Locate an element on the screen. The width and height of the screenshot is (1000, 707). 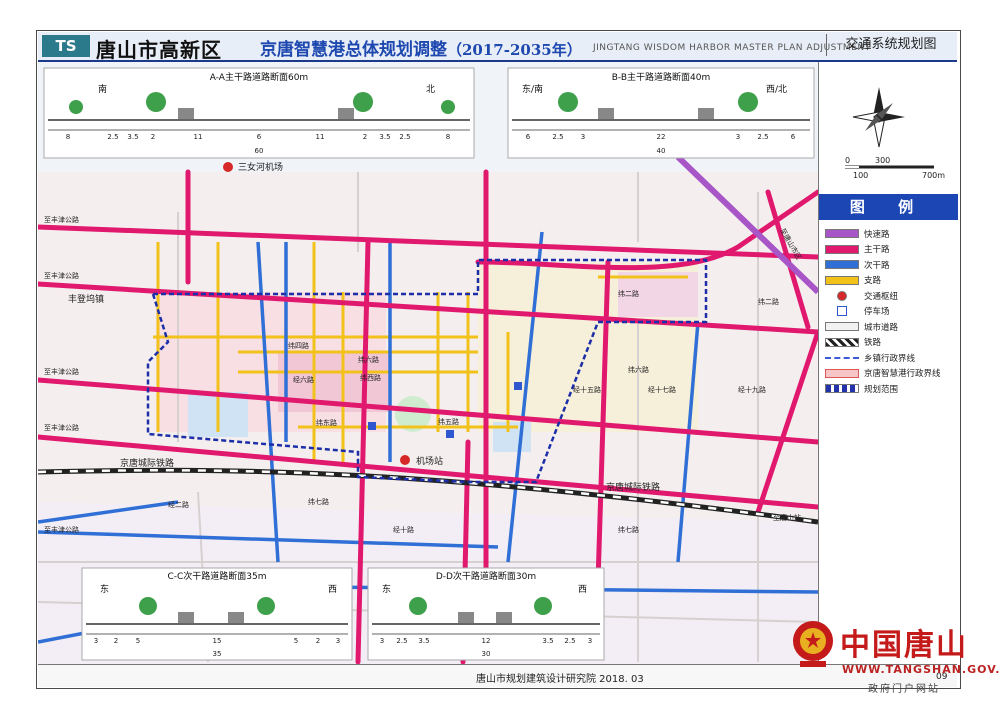
station-label: 机场站 is located at coordinates (429, 461).